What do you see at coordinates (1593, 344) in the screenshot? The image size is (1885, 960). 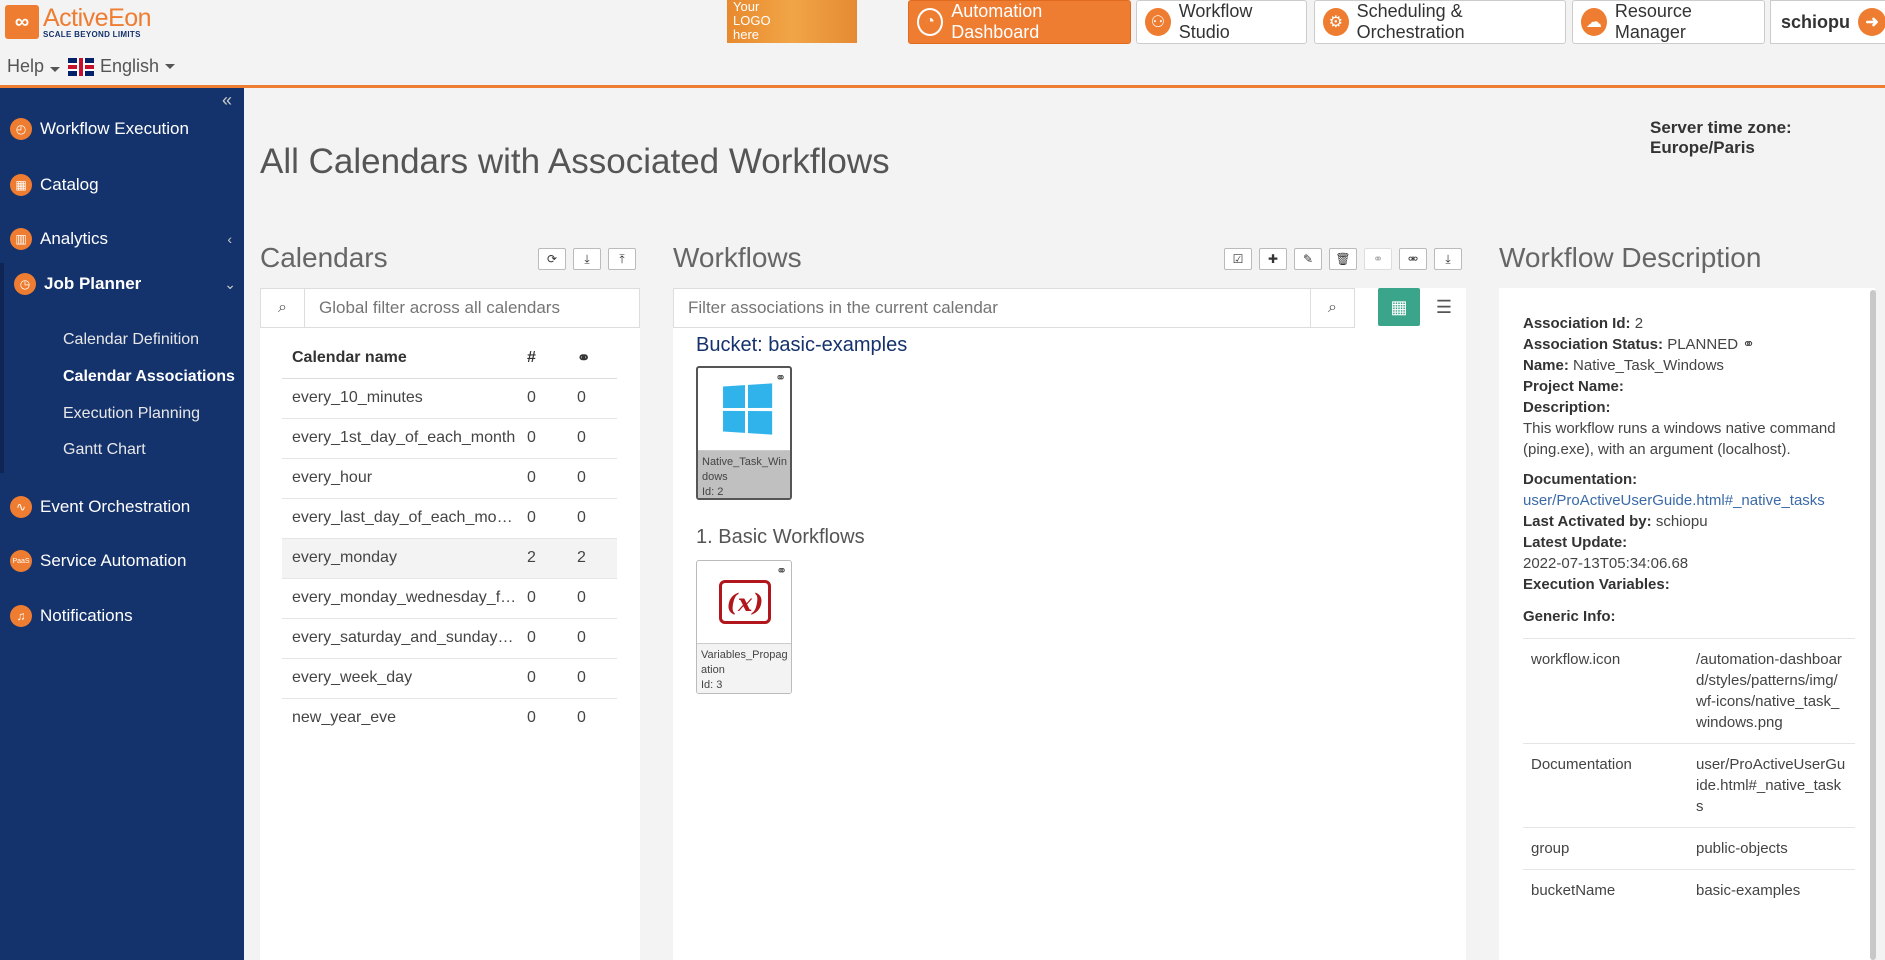 I see `field-label: Association Status:` at bounding box center [1593, 344].